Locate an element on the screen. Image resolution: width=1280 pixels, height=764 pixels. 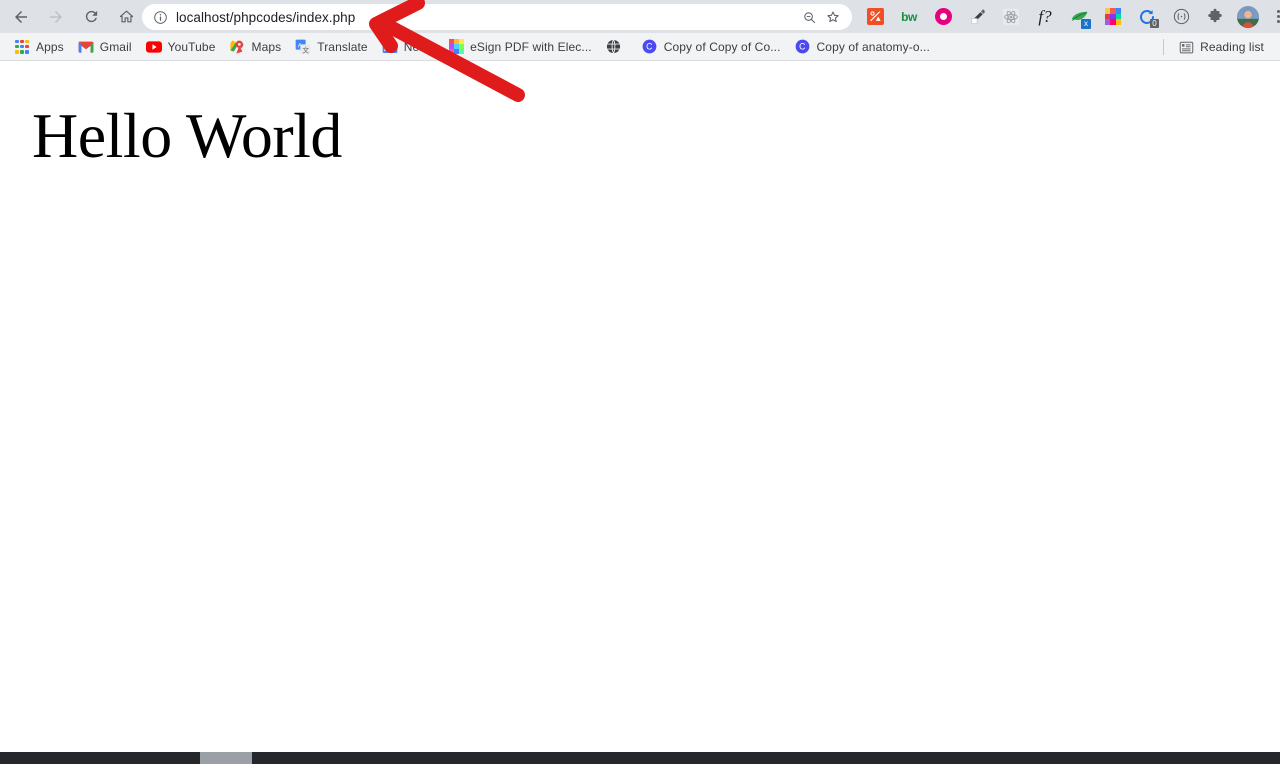
pink-eye-icon is located at coordinates (943, 17).